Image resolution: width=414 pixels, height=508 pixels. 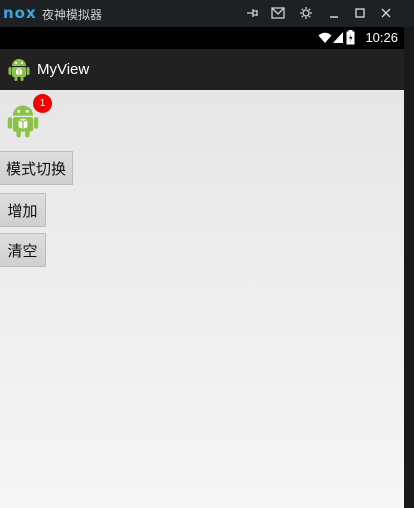 What do you see at coordinates (207, 13) in the screenshot?
I see `emulator-title-bar: nox 夜神模拟器` at bounding box center [207, 13].